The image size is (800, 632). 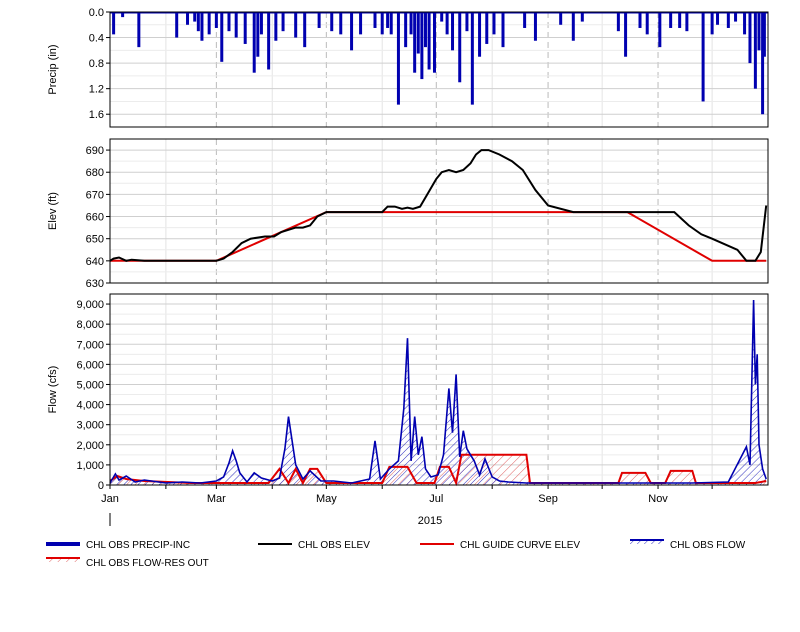 What do you see at coordinates (95, 240) in the screenshot?
I see `y-tick-label: 650` at bounding box center [95, 240].